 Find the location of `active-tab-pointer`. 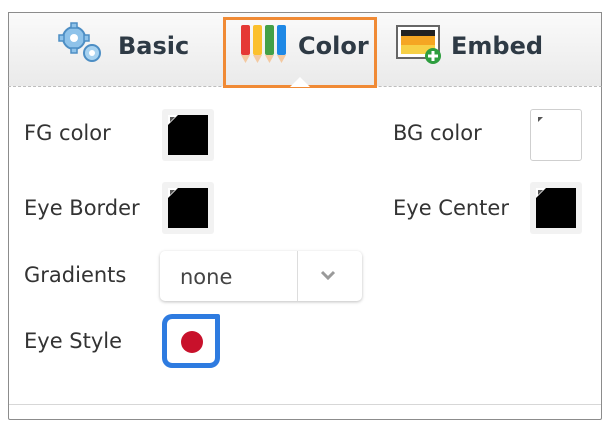

active-tab-pointer is located at coordinates (300, 82).